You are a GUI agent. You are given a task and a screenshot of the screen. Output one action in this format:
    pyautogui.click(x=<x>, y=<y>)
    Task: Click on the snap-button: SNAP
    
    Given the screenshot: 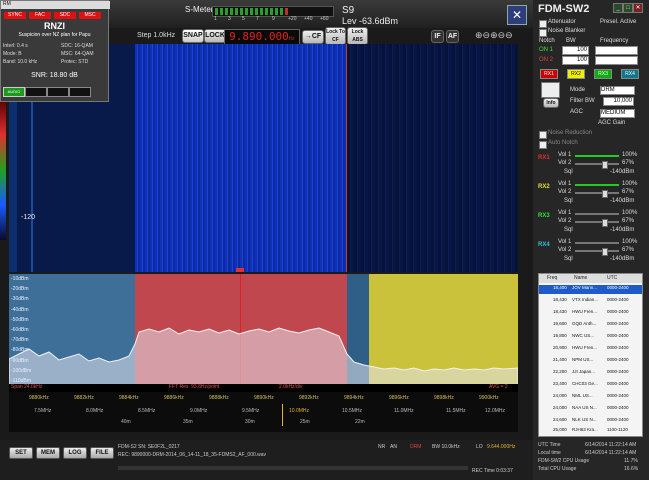 What is the action you would take?
    pyautogui.click(x=193, y=36)
    